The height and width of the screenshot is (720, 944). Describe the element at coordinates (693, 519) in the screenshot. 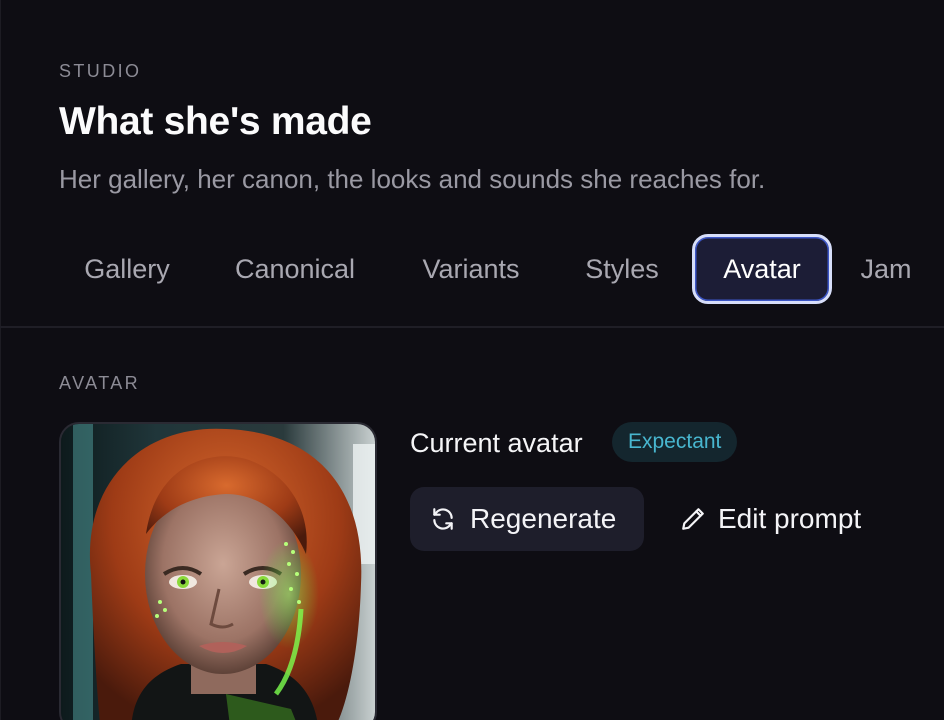

I see `pencil-icon` at that location.